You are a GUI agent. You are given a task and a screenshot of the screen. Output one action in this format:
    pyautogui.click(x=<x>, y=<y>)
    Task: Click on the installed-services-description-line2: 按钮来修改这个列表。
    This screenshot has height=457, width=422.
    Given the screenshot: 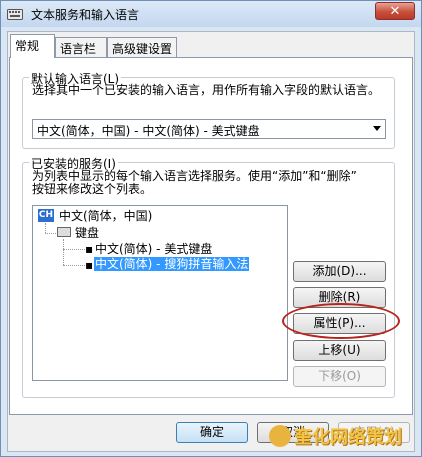 What is the action you would take?
    pyautogui.click(x=92, y=189)
    